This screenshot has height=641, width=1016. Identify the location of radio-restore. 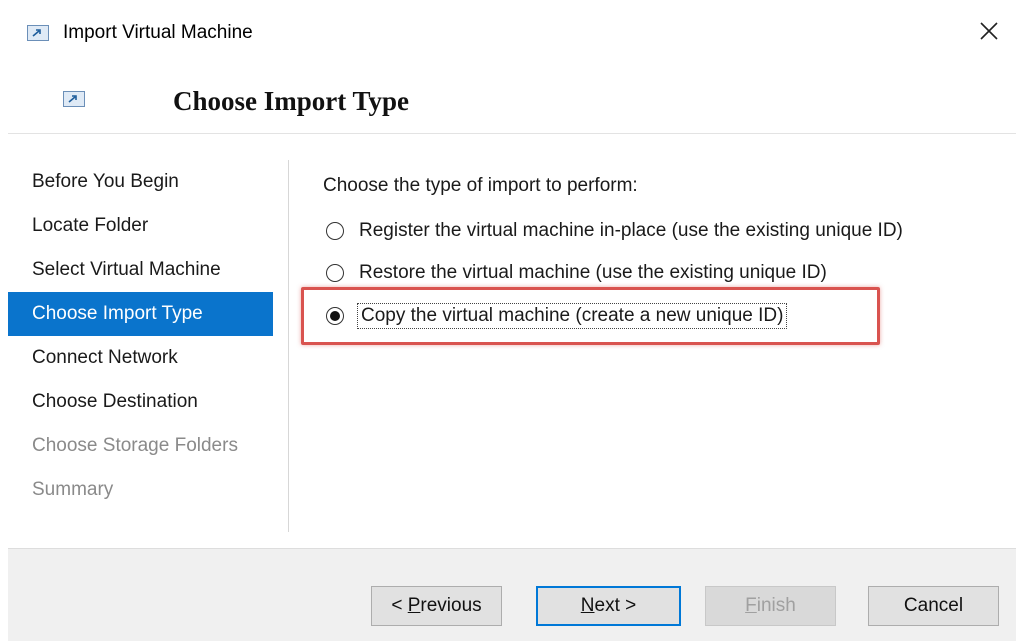
(335, 273).